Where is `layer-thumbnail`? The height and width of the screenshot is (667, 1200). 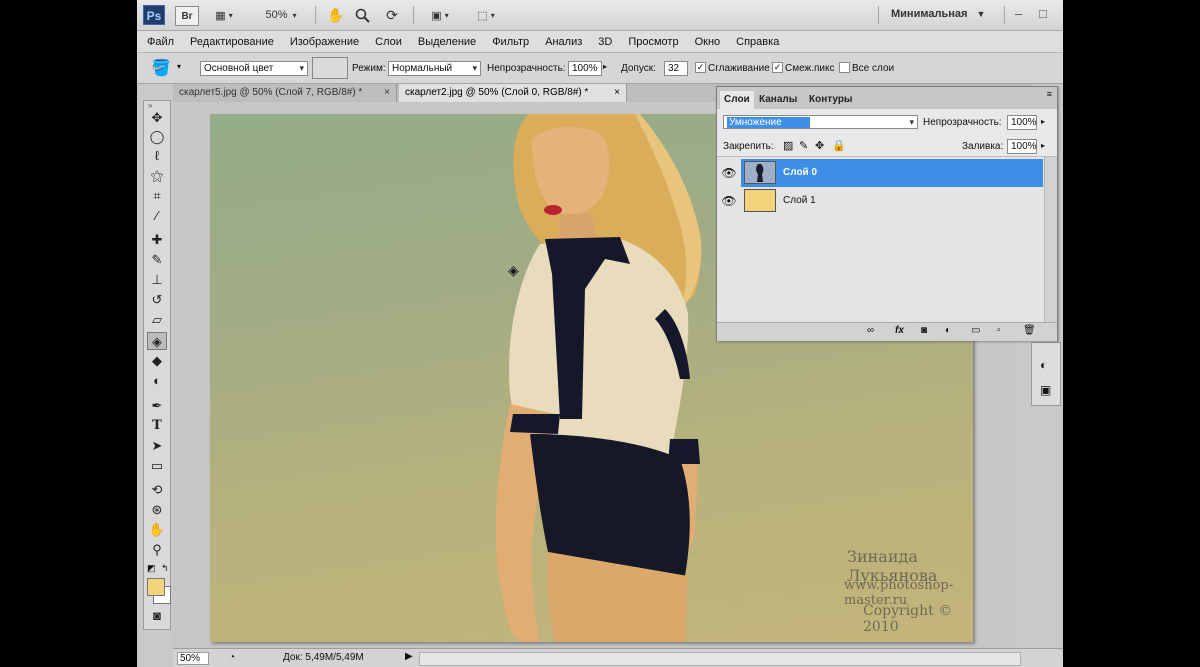
layer-thumbnail is located at coordinates (760, 172).